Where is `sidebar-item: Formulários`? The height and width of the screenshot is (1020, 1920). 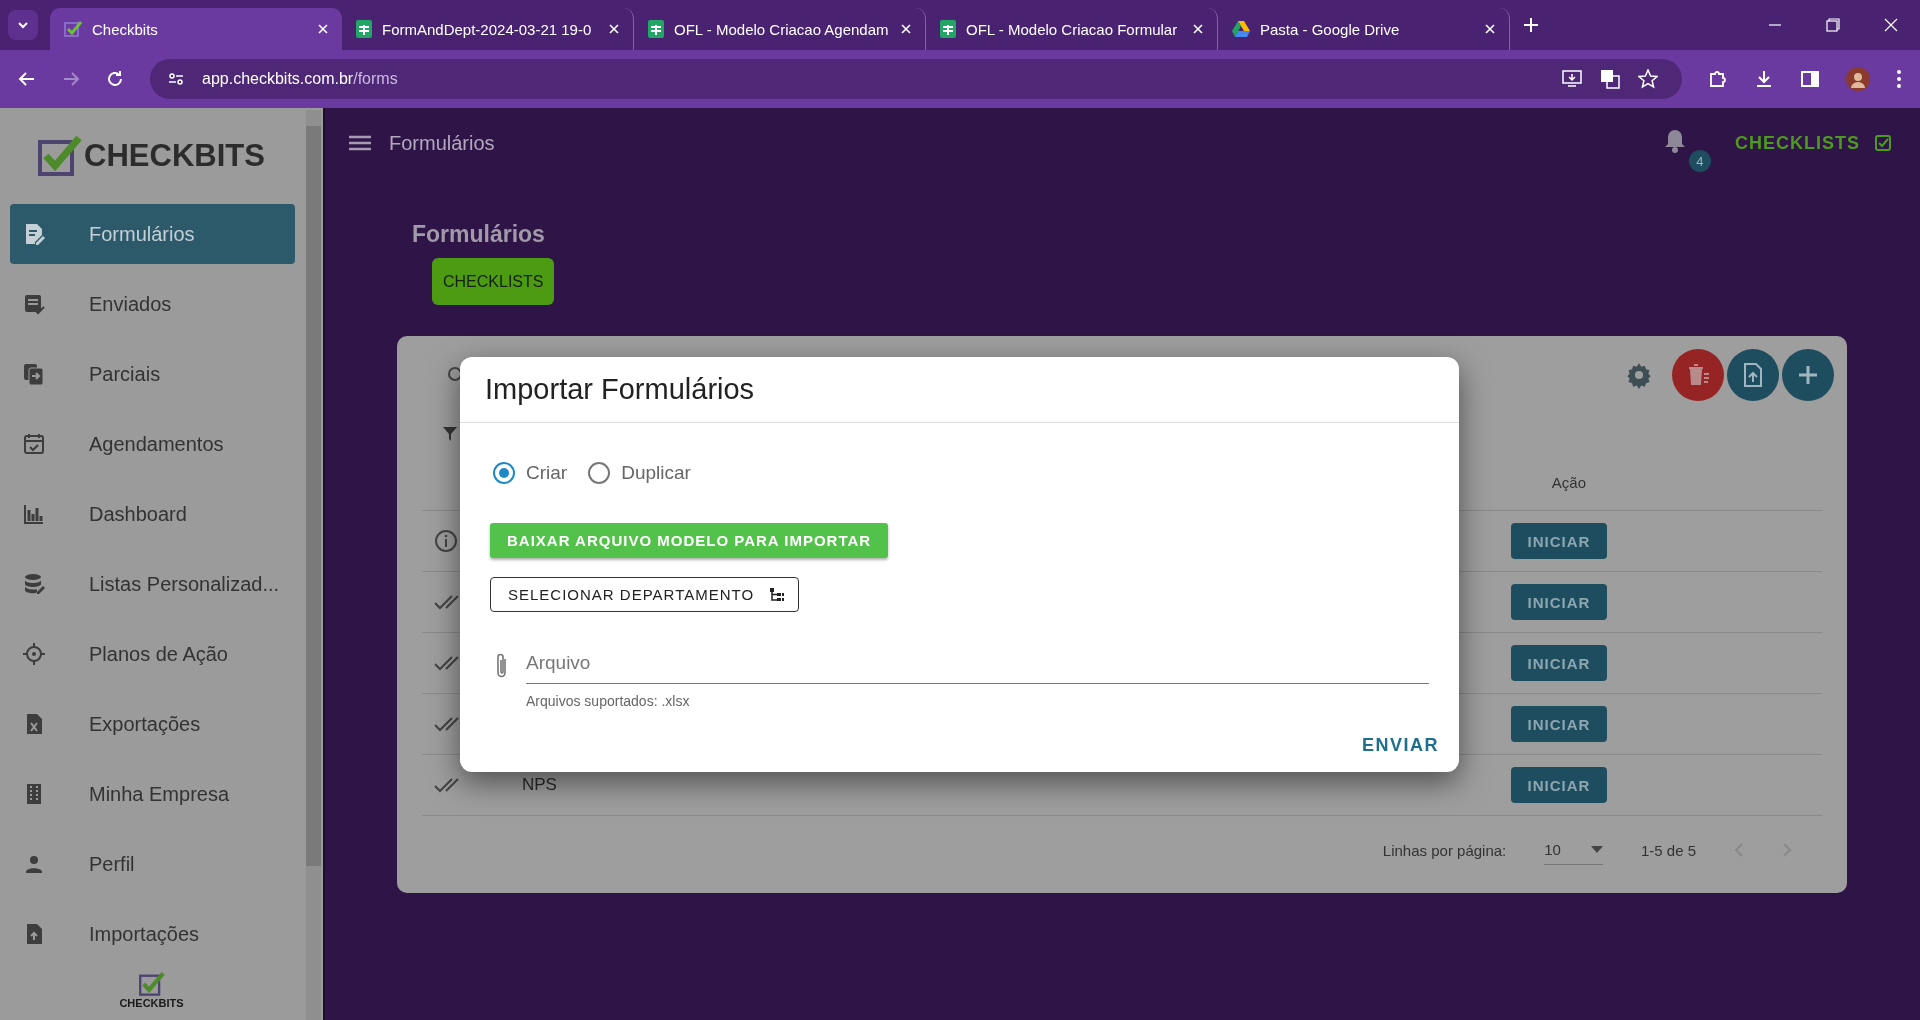 sidebar-item: Formulários is located at coordinates (152, 234).